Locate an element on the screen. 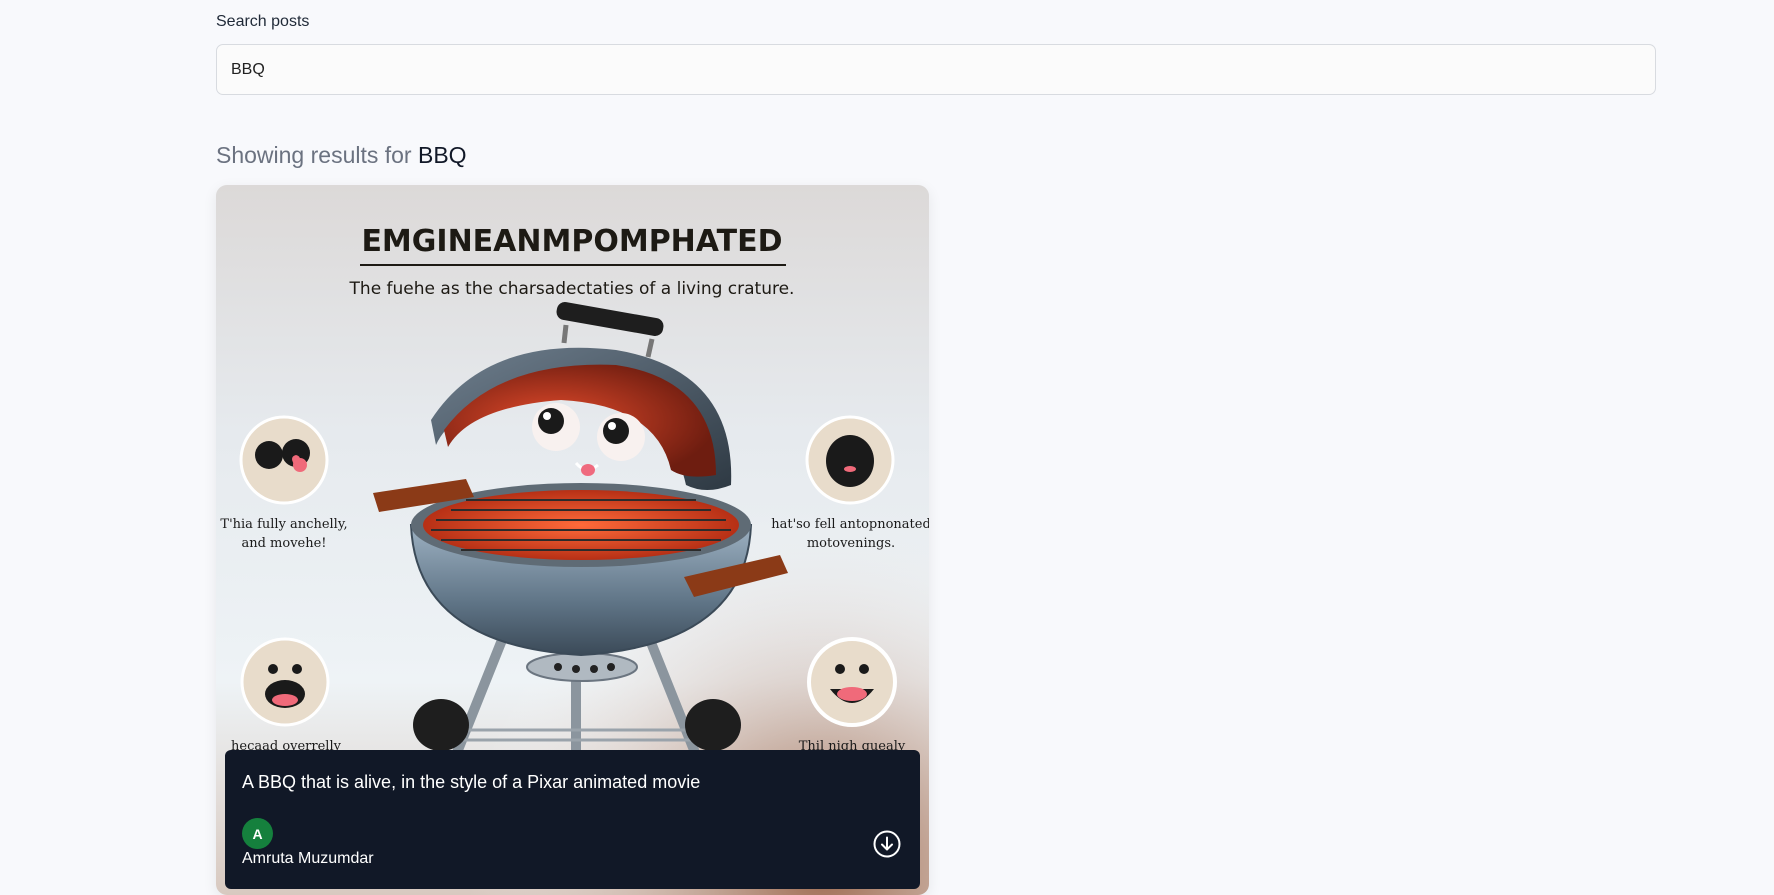 This screenshot has width=1774, height=895. emoji-surprised-icon is located at coordinates (850, 460).